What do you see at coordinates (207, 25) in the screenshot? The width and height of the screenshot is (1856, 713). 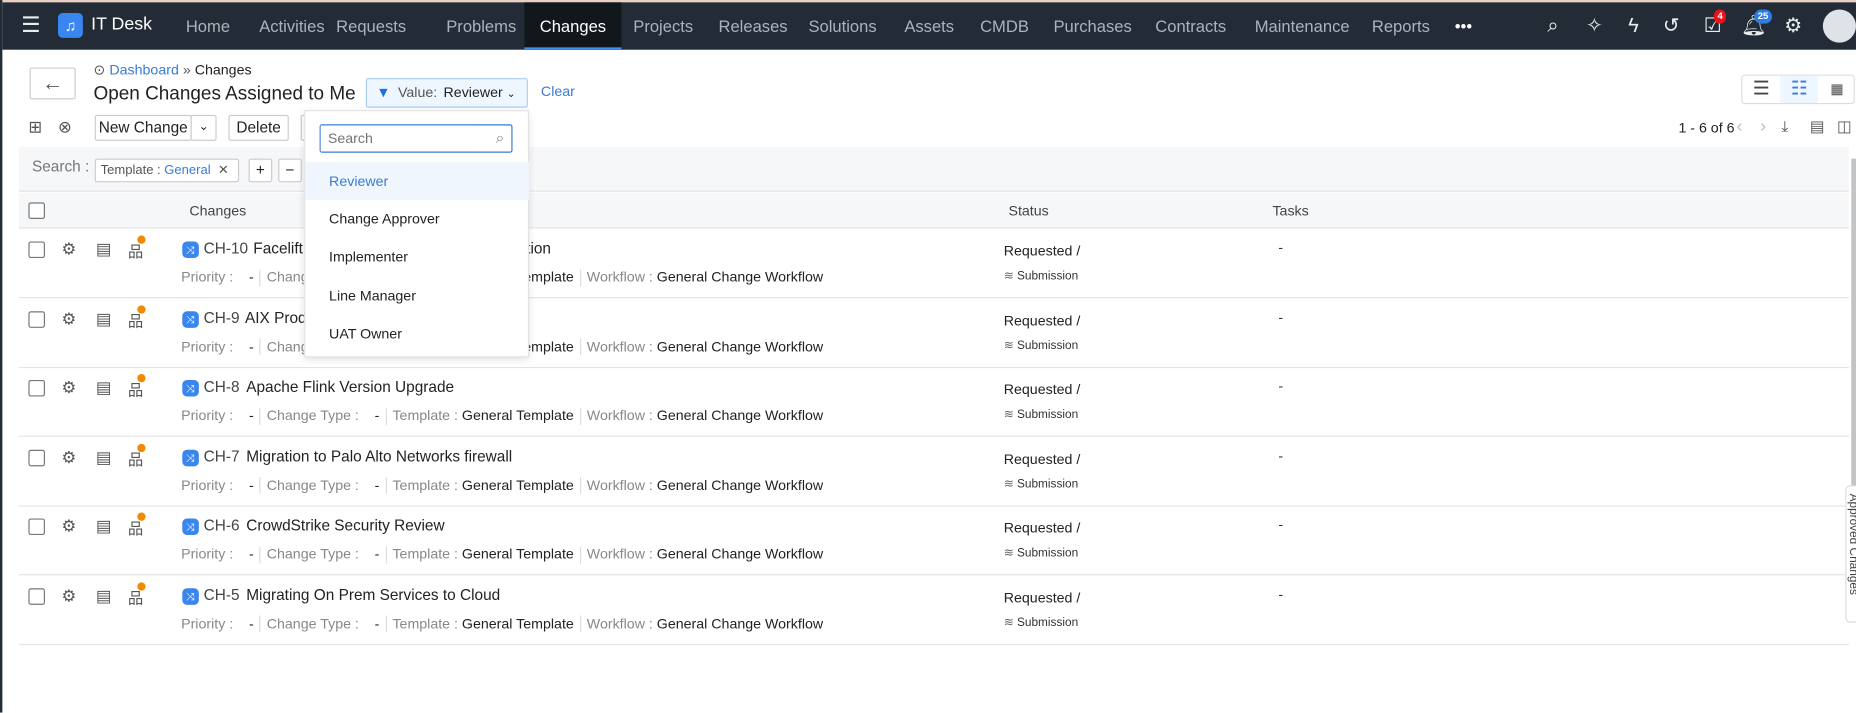 I see `nav-tab-home: Home` at bounding box center [207, 25].